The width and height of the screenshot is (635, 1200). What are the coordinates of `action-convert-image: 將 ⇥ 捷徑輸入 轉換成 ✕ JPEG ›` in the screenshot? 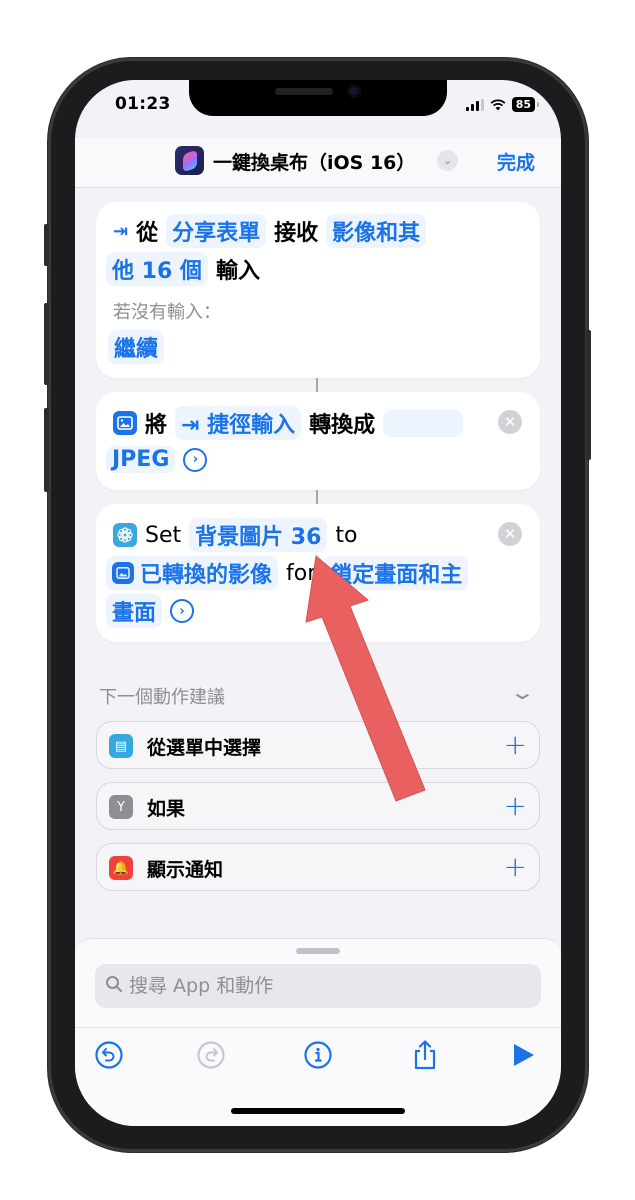 It's located at (318, 441).